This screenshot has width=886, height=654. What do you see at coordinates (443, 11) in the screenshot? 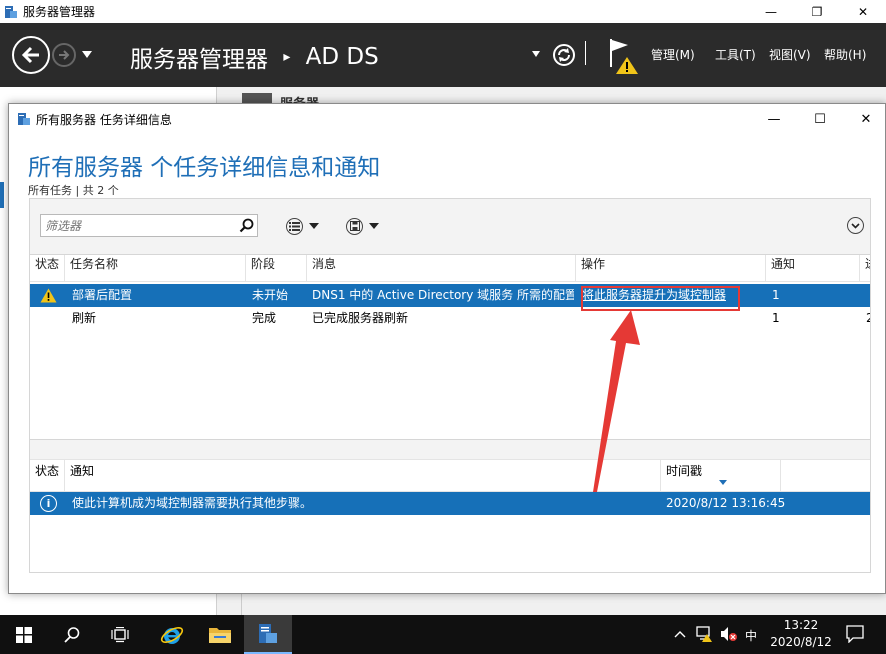
I see `window-titlebar: 服务器管理器 — ❐ ✕` at bounding box center [443, 11].